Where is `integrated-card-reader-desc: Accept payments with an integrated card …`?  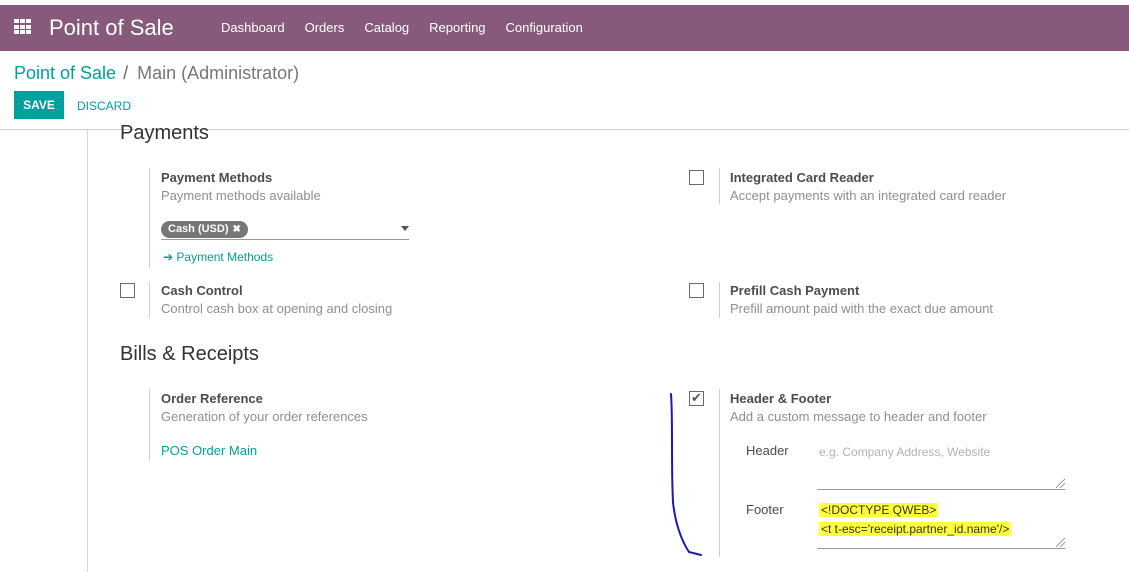
integrated-card-reader-desc: Accept payments with an integrated card … is located at coordinates (868, 195).